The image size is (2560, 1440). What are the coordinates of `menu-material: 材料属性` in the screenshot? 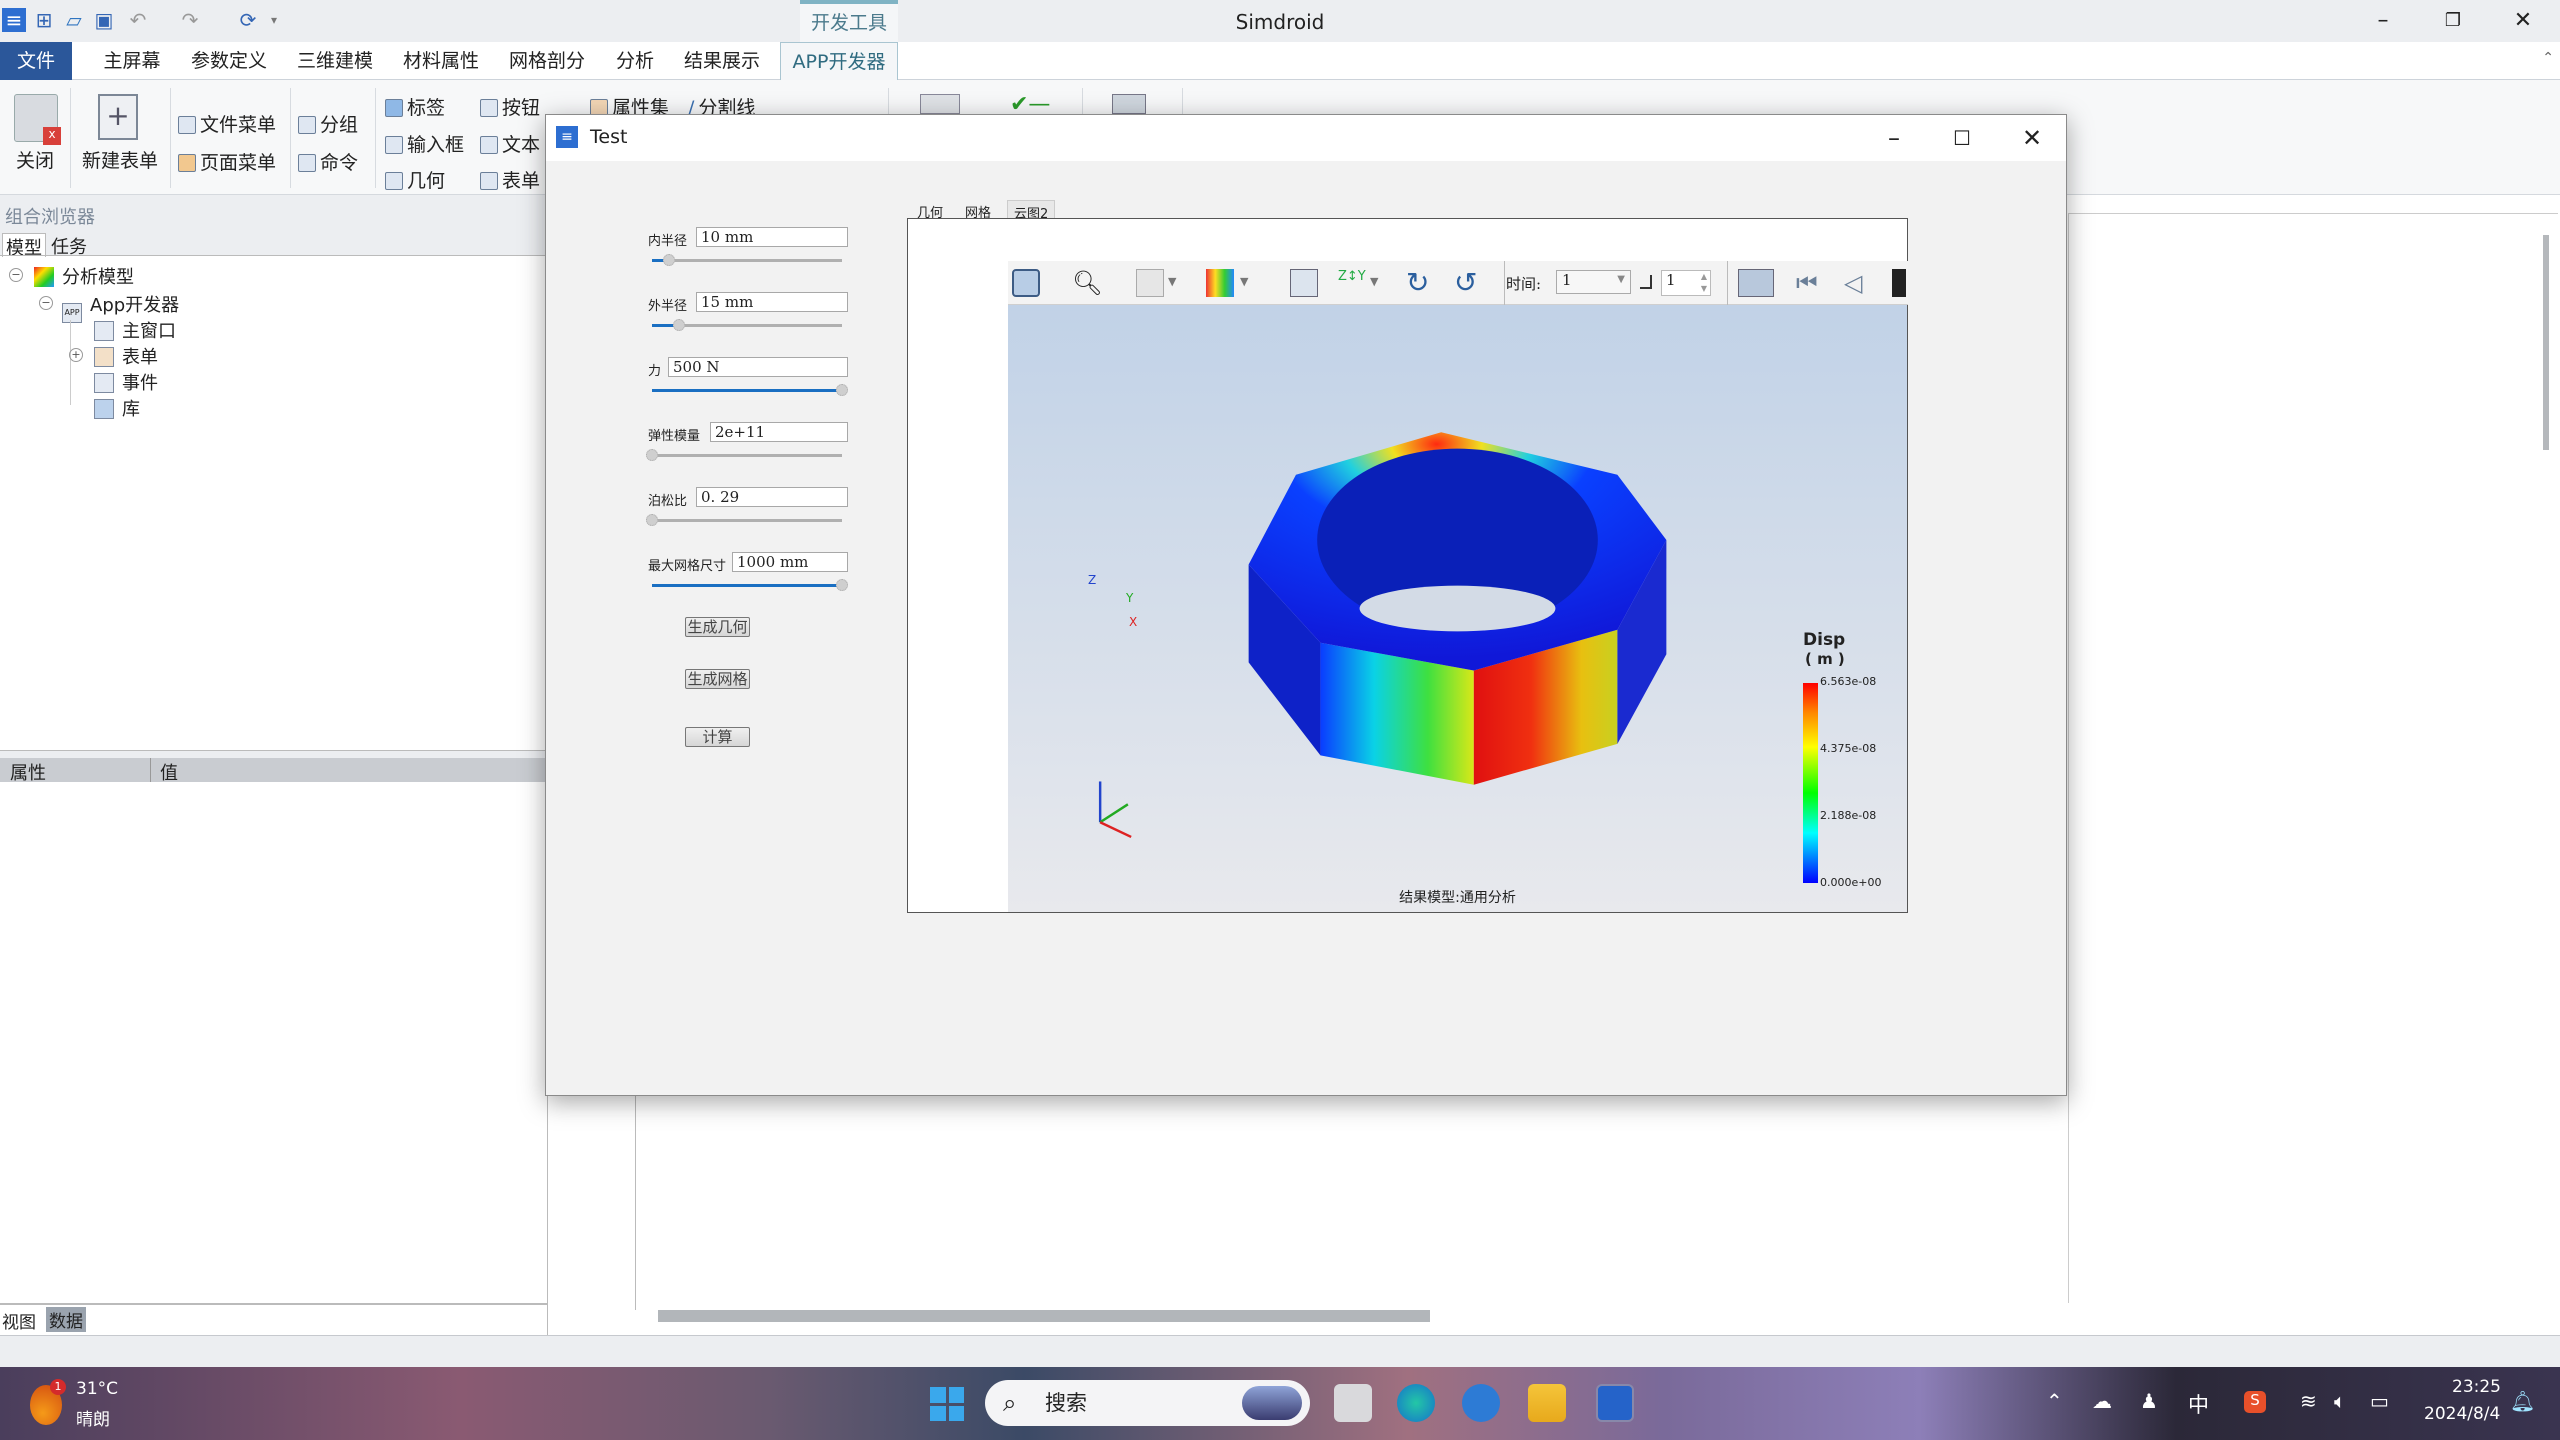 It's located at (441, 61).